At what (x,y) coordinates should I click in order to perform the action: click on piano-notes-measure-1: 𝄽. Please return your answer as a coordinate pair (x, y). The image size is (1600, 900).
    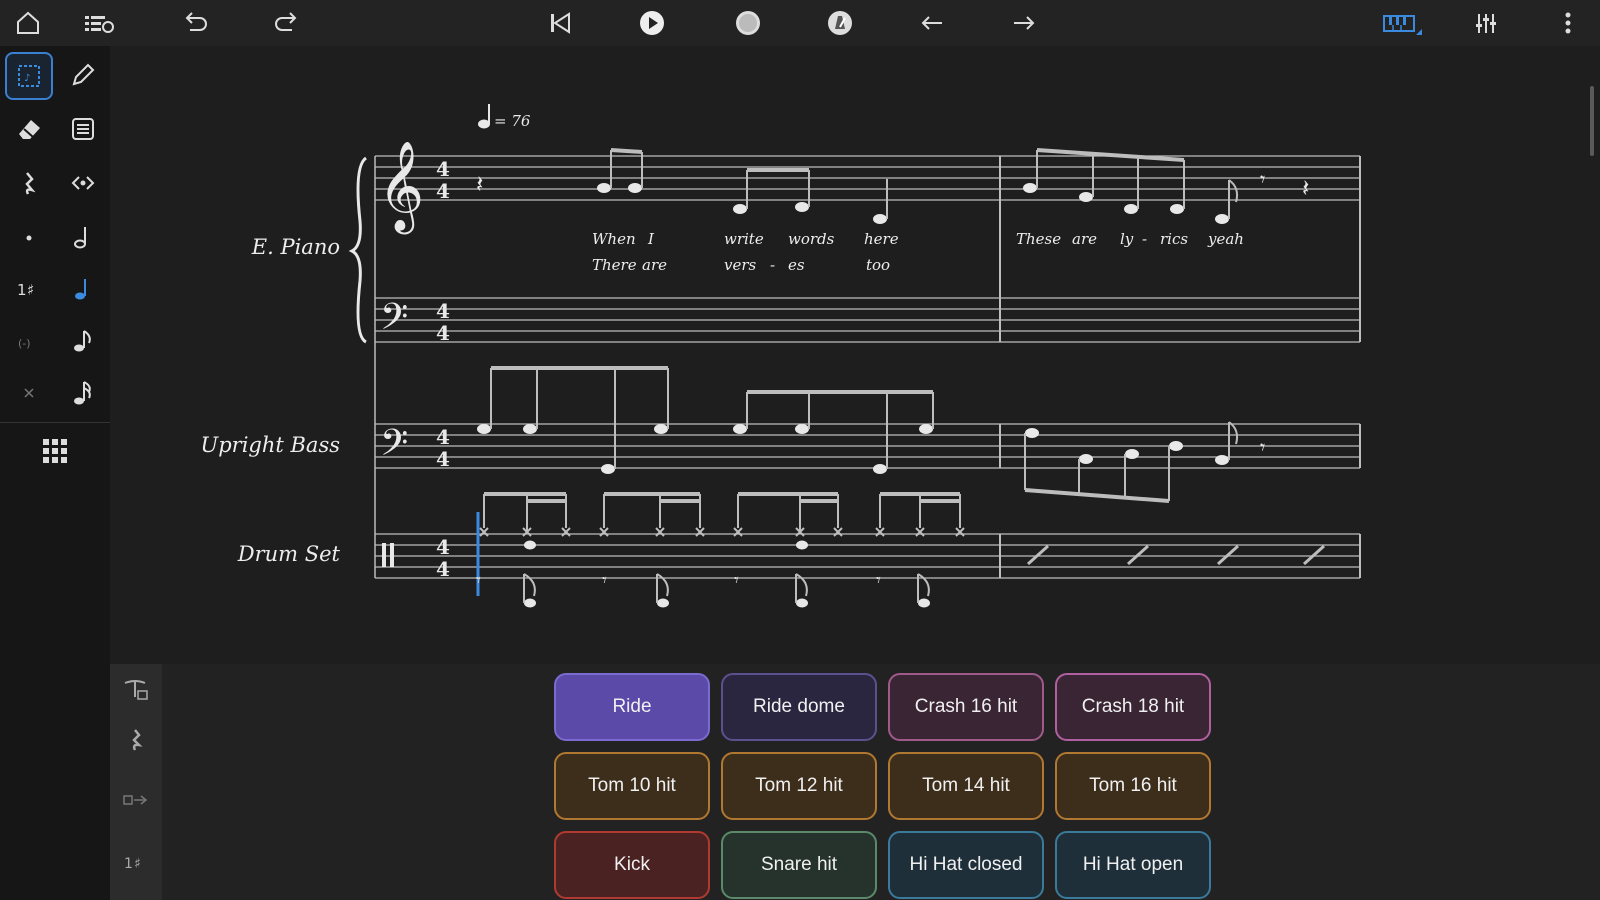
    Looking at the image, I should click on (682, 186).